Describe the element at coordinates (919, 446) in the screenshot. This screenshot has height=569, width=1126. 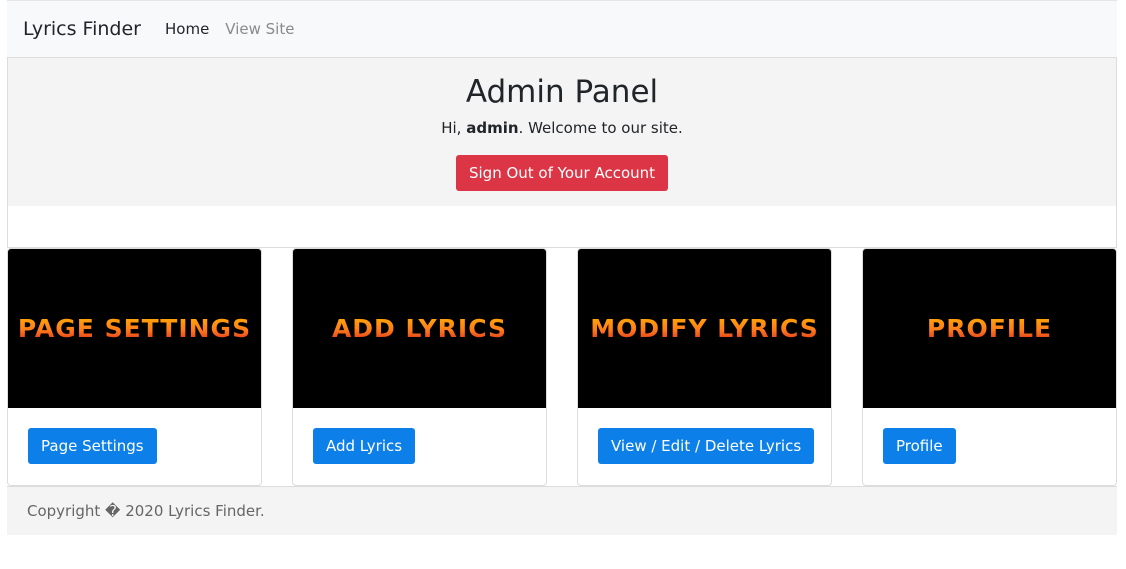
I see `profile-button: Profile` at that location.